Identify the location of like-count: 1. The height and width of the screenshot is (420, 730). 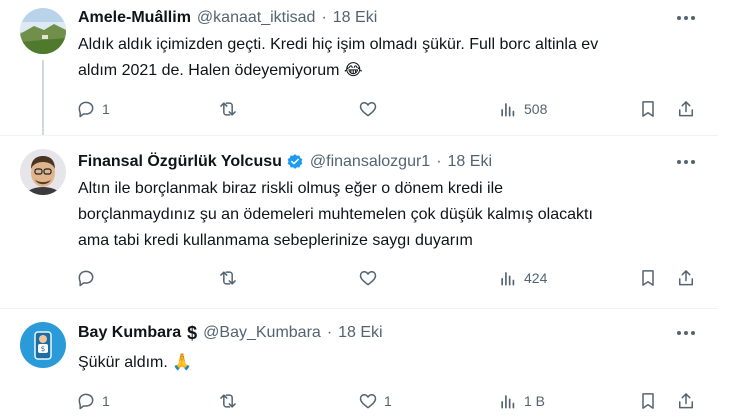
(388, 401).